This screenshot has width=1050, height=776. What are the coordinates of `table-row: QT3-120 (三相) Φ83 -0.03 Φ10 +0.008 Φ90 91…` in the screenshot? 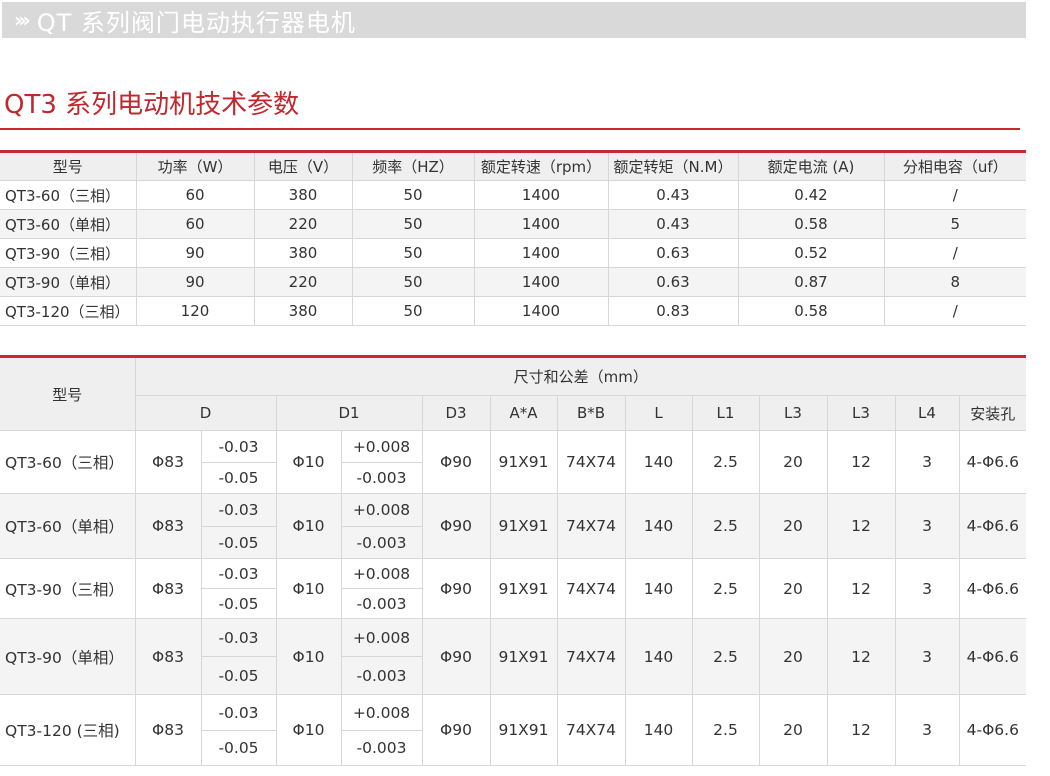 It's located at (513, 730).